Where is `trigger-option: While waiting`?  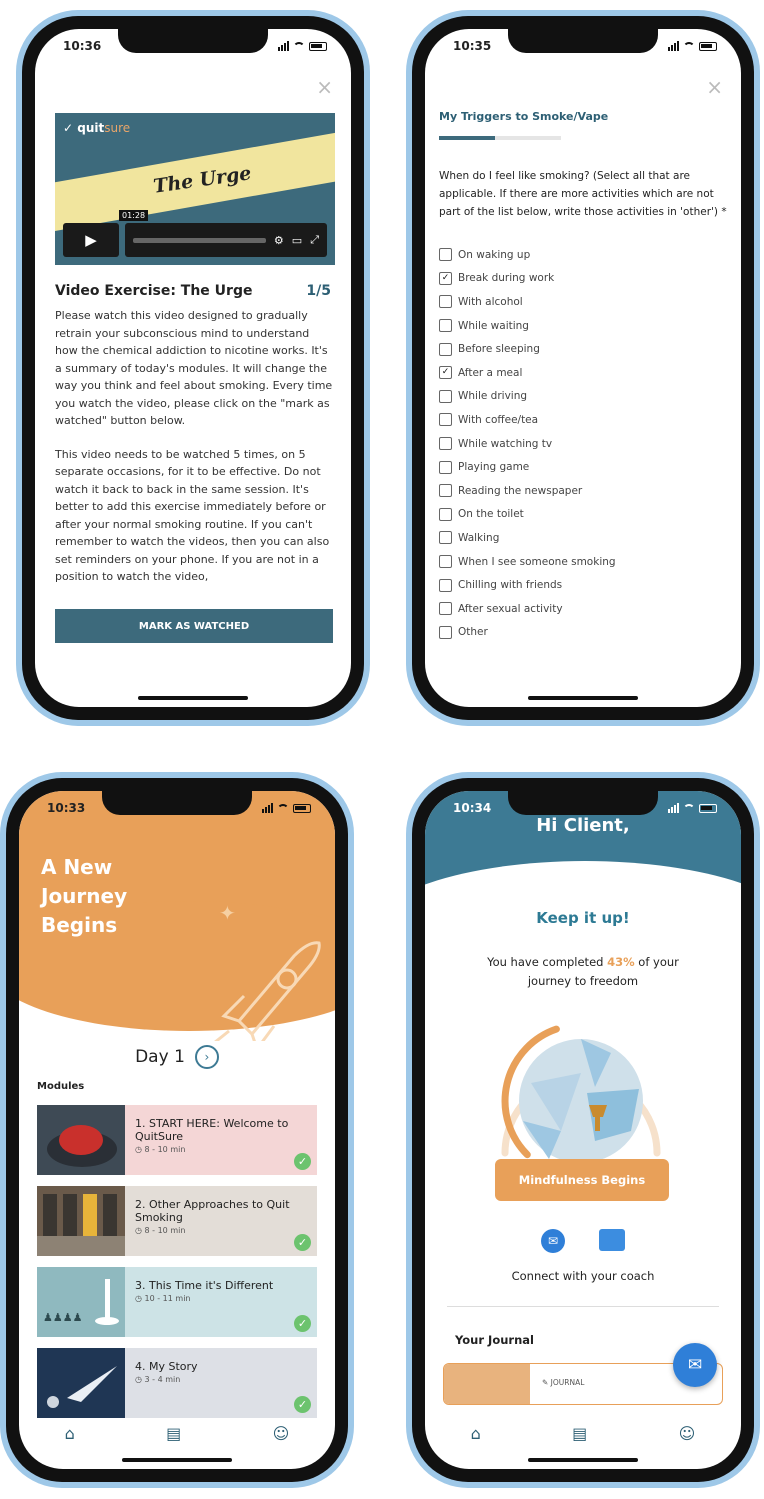 trigger-option: While waiting is located at coordinates (527, 326).